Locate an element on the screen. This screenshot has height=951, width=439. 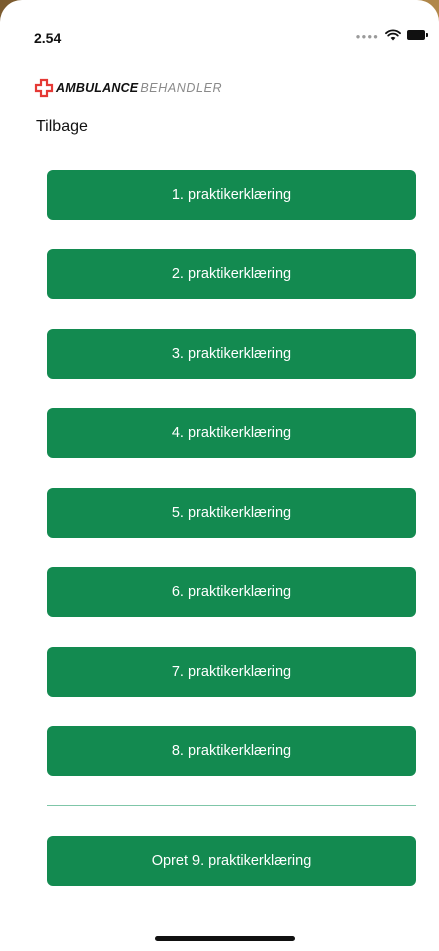
home-indicator is located at coordinates (225, 938).